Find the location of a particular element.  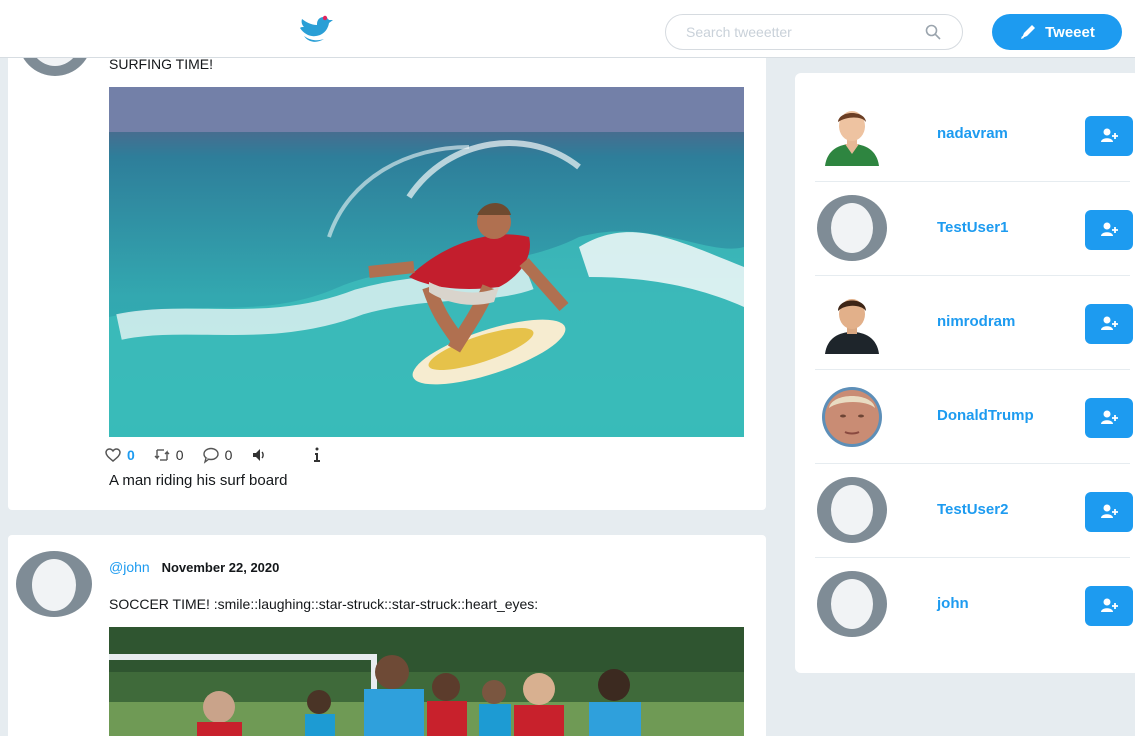

info-icon is located at coordinates (317, 454).